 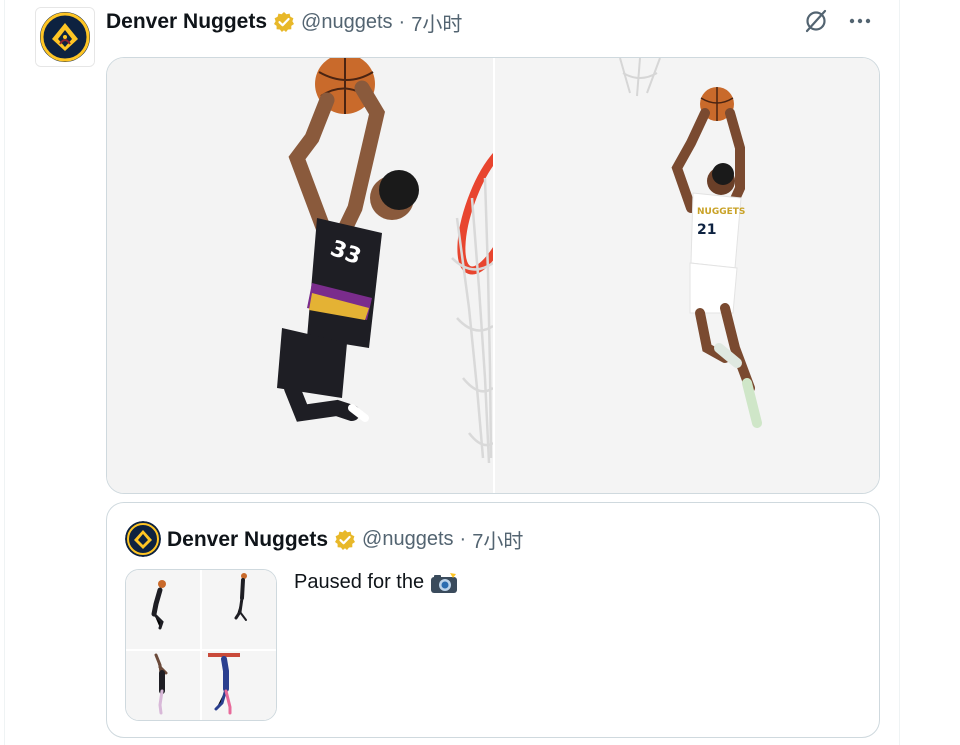 What do you see at coordinates (407, 539) in the screenshot?
I see `quote-author-handle: @nuggets` at bounding box center [407, 539].